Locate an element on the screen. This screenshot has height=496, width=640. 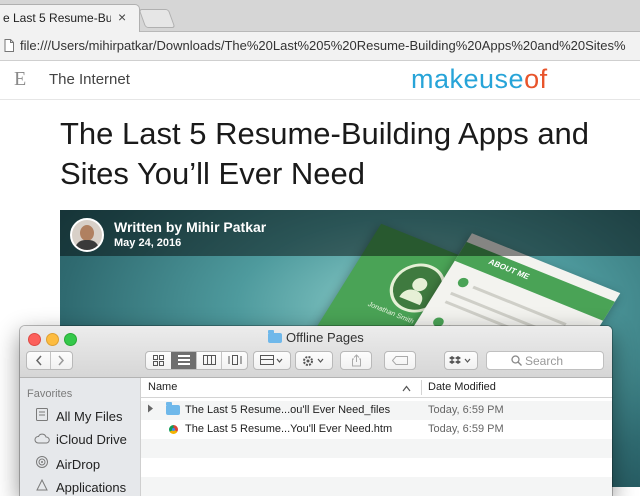
arrange-icon is located at coordinates (271, 360).